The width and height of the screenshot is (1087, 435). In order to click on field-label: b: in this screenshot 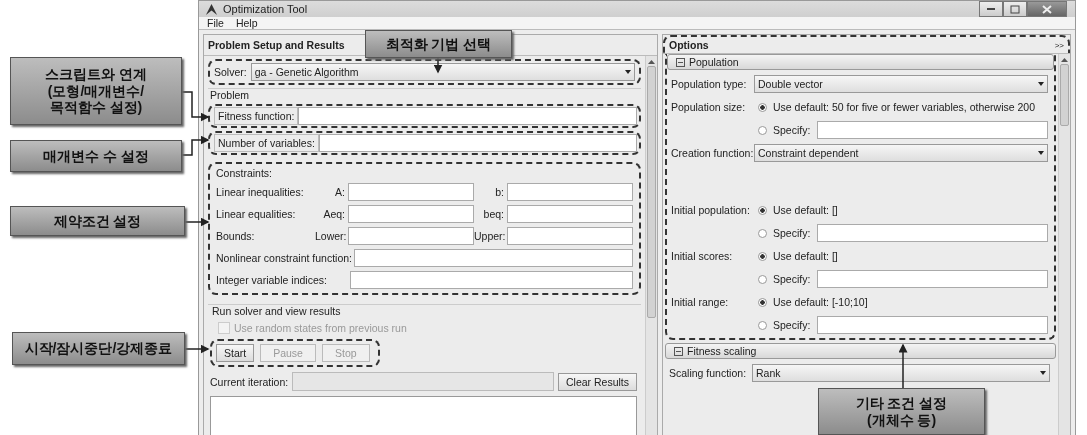, I will do `click(499, 192)`.